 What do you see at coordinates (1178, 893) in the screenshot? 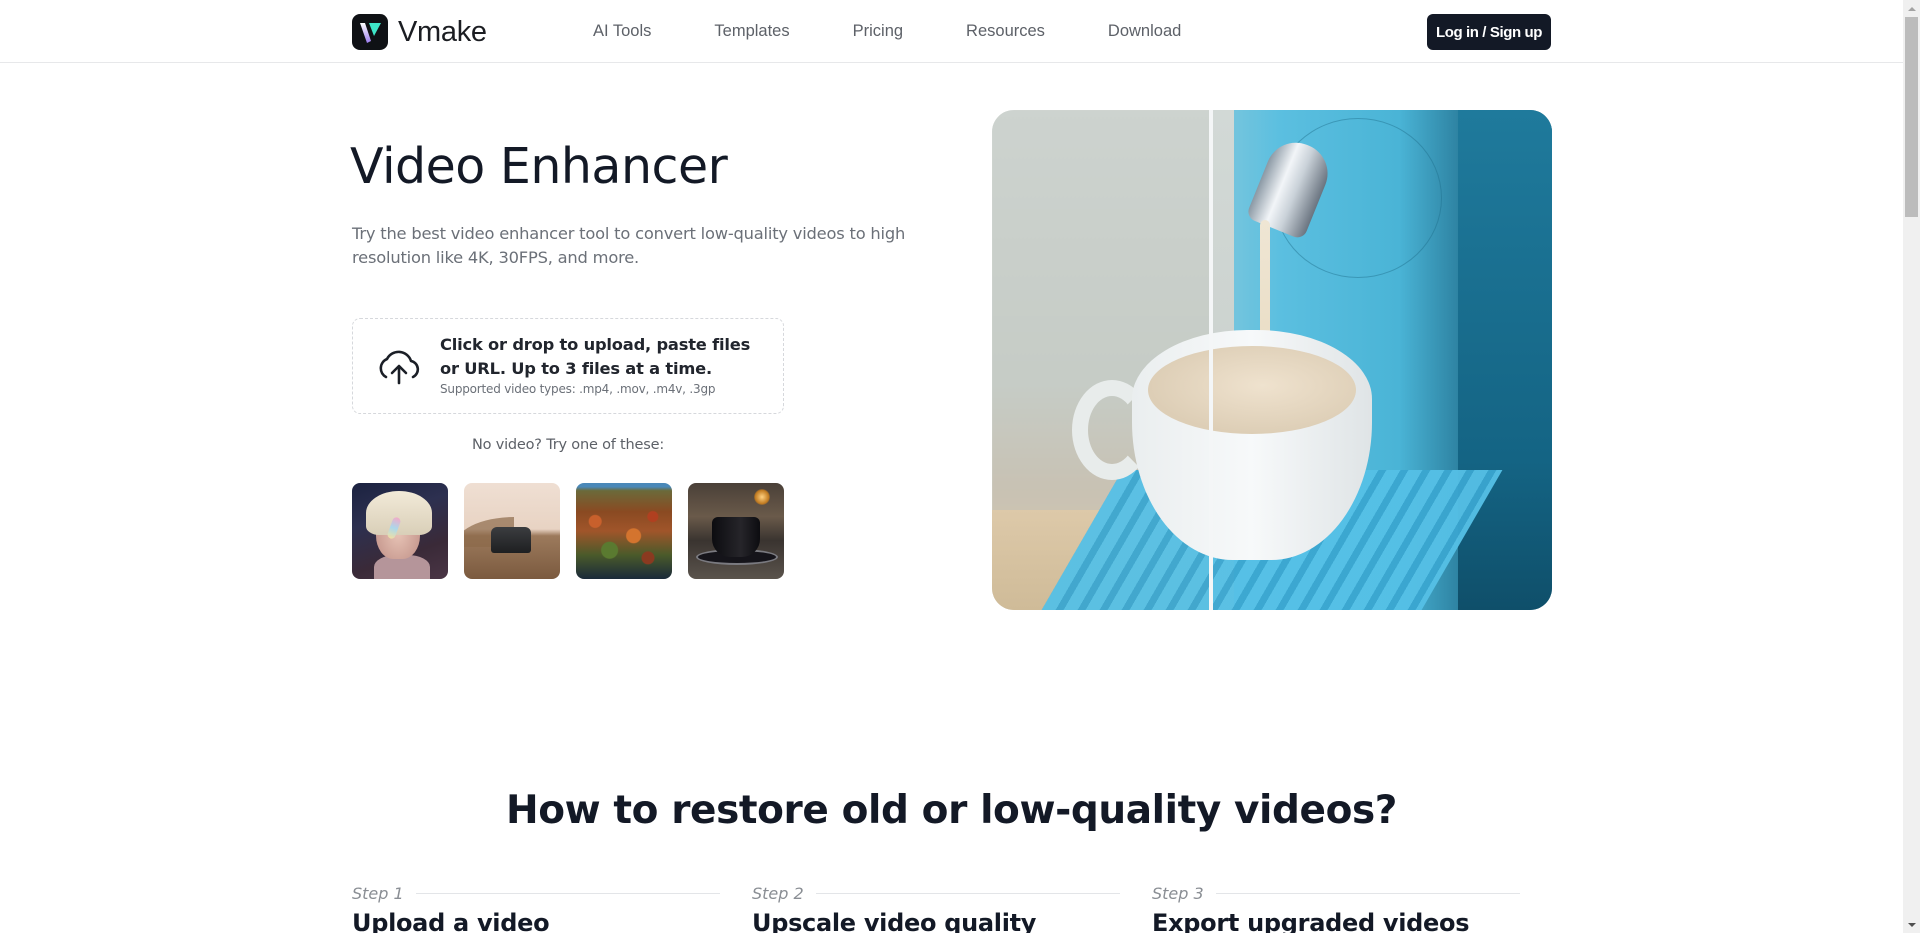
I see `step-number: Step 3` at bounding box center [1178, 893].